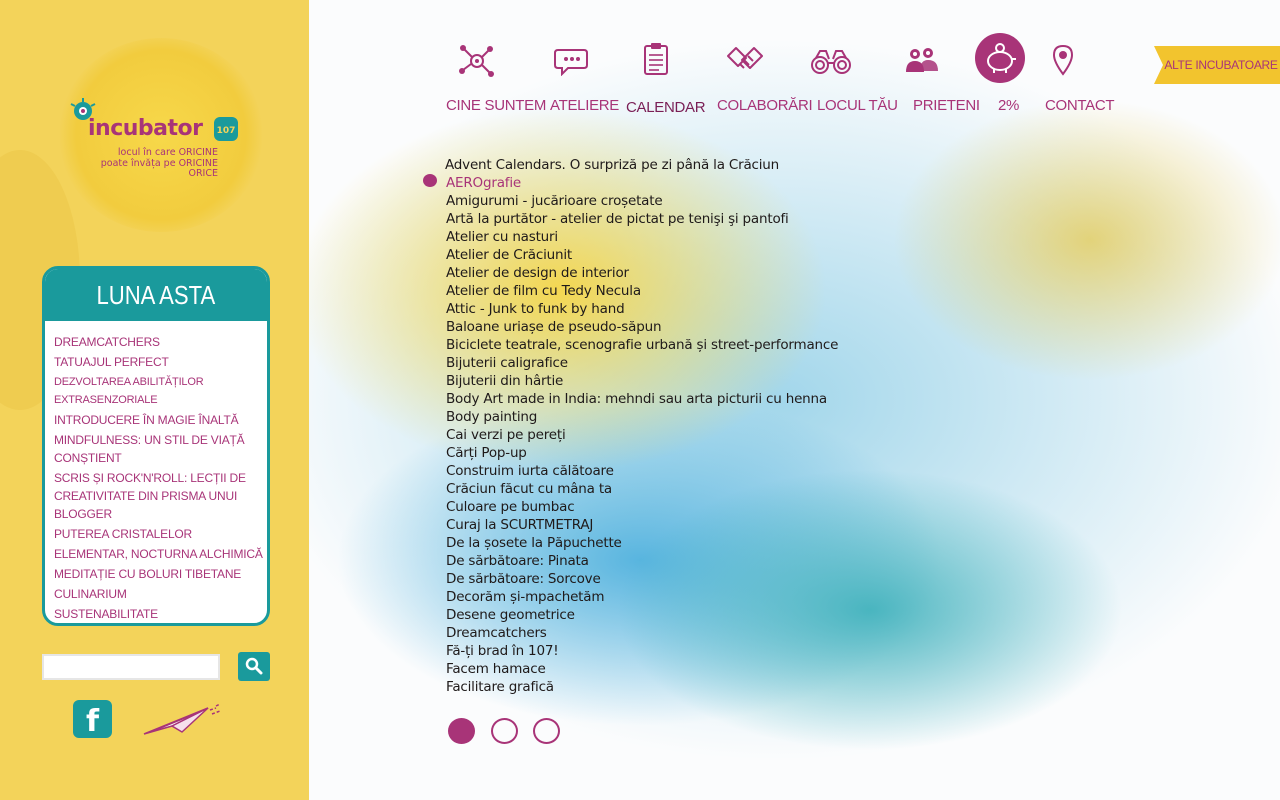  Describe the element at coordinates (226, 129) in the screenshot. I see `logo-badge: 107` at that location.